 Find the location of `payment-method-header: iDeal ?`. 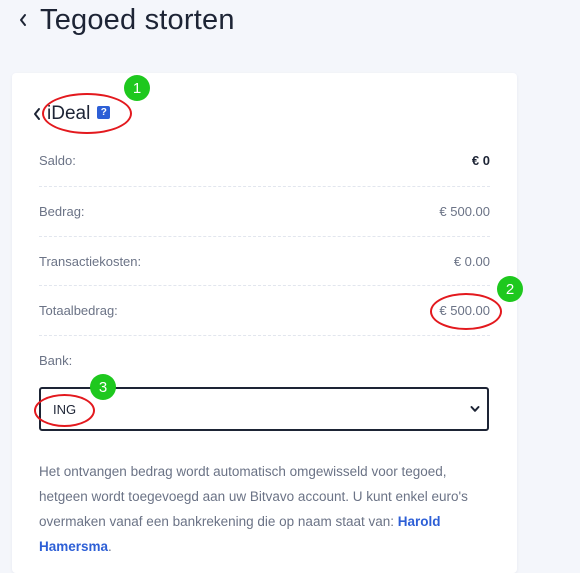

payment-method-header: iDeal ? is located at coordinates (71, 114).